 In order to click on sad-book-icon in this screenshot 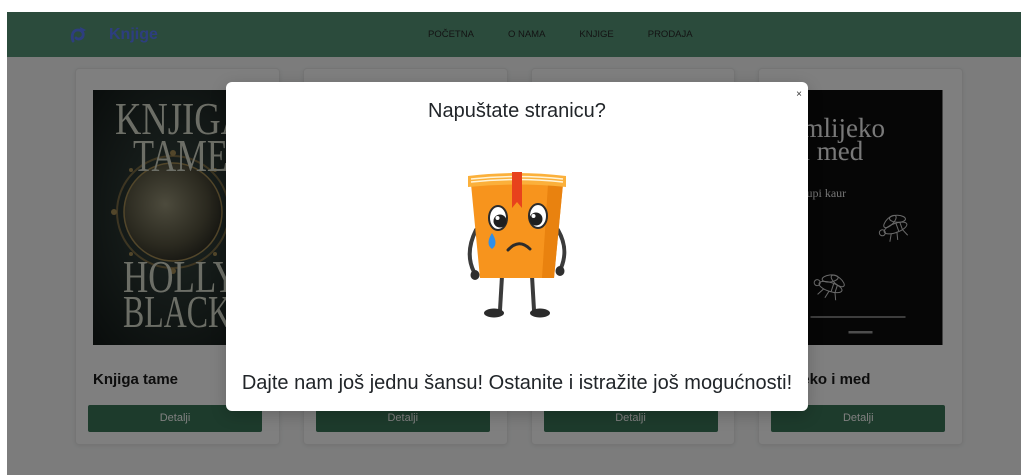, I will do `click(517, 245)`.